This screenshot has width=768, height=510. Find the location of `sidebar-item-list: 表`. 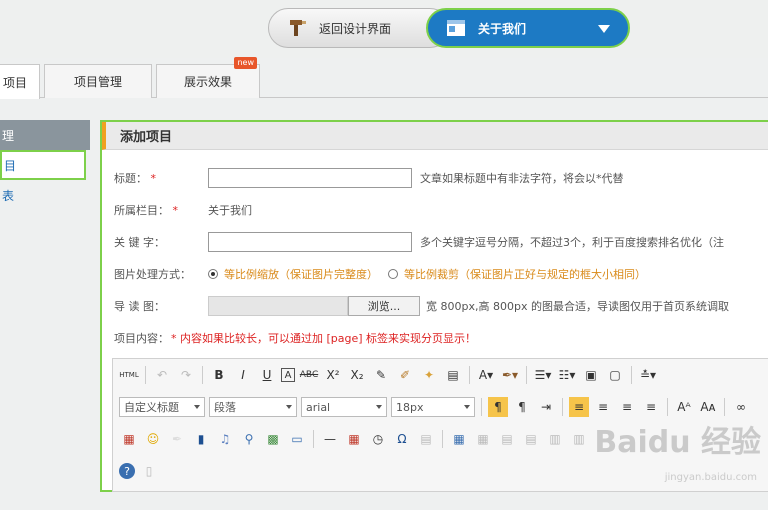

sidebar-item-list: 表 is located at coordinates (45, 195).